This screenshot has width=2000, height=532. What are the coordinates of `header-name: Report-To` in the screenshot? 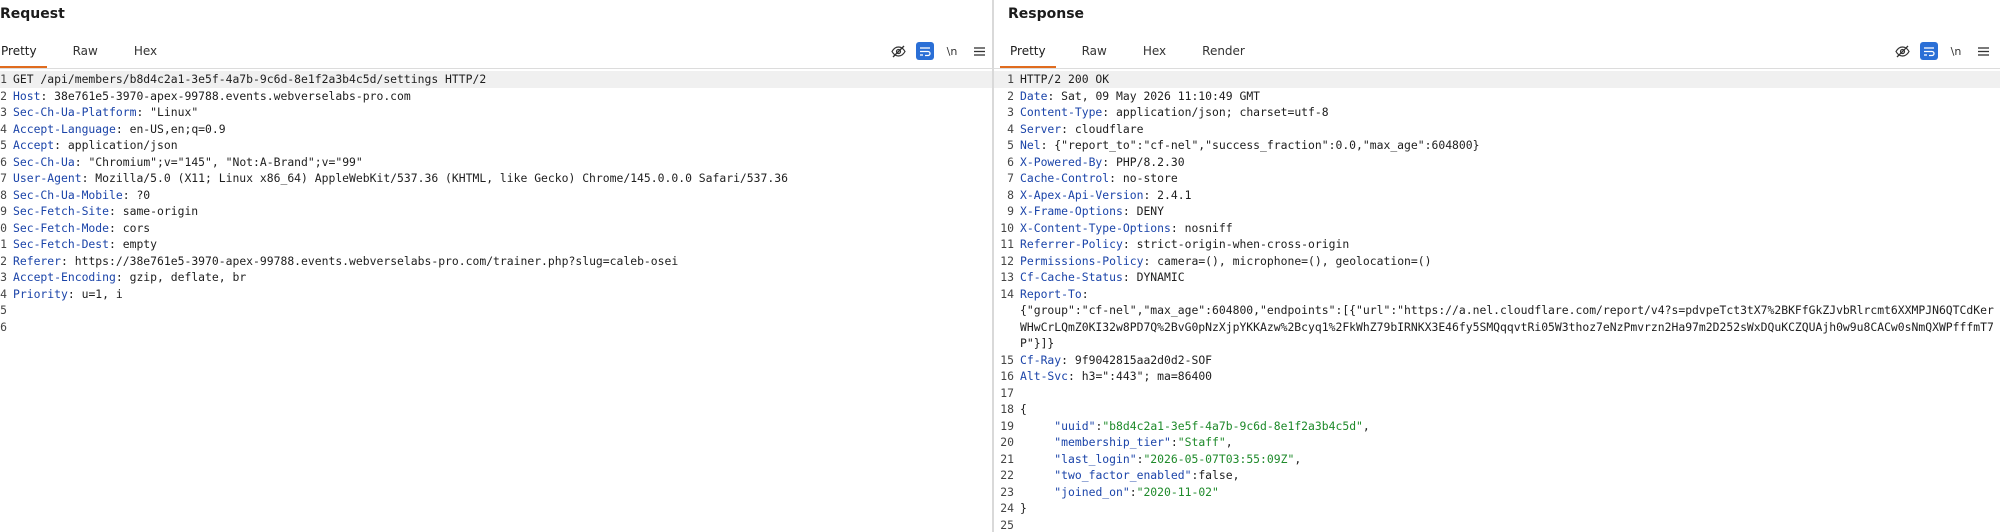 It's located at (1051, 293).